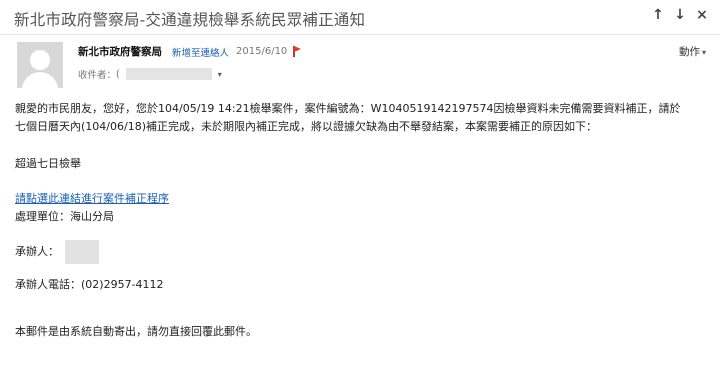  I want to click on handler-redacted, so click(82, 252).